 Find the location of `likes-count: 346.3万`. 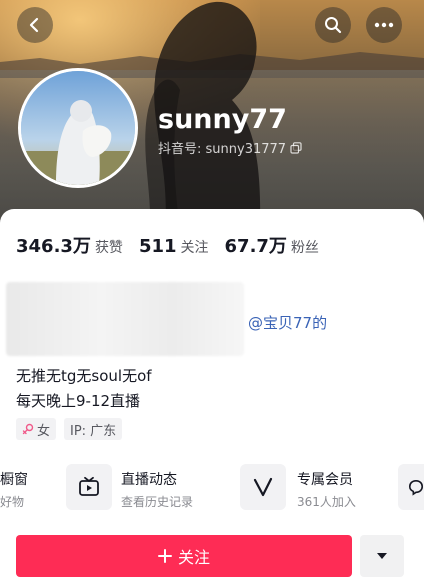

likes-count: 346.3万 is located at coordinates (53, 246).